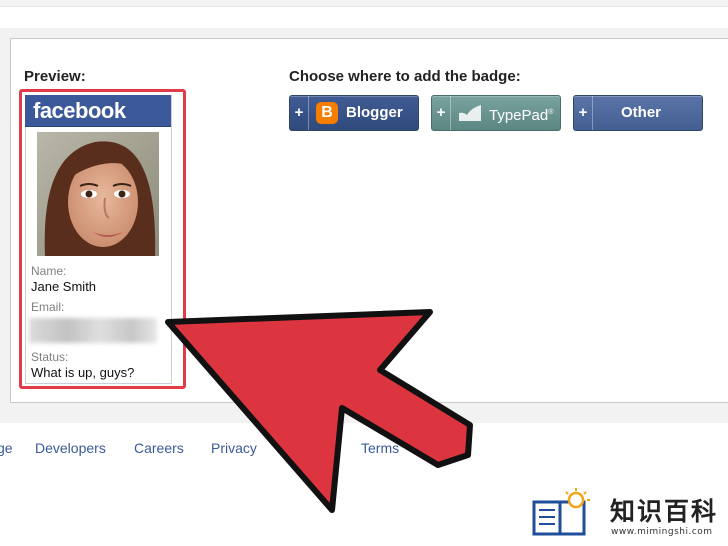 The height and width of the screenshot is (546, 728). Describe the element at coordinates (662, 532) in the screenshot. I see `watermark-url: www.mimingshi.com` at that location.